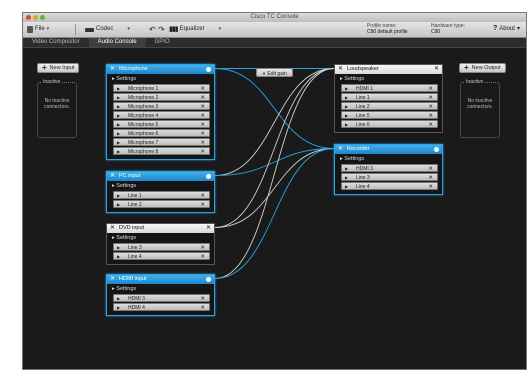 This screenshot has width=529, height=380. I want to click on about-menu: ? About ▾, so click(506, 28).